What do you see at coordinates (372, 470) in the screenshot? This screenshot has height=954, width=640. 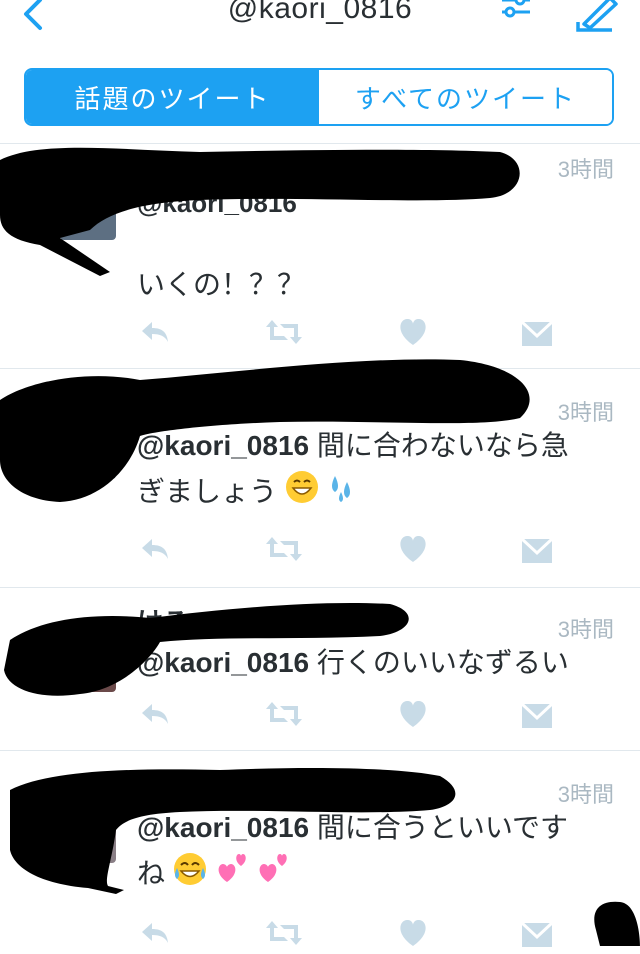 I see `tweet-body: @kaori_0816 間に合わないなら急 ぎましょう` at bounding box center [372, 470].